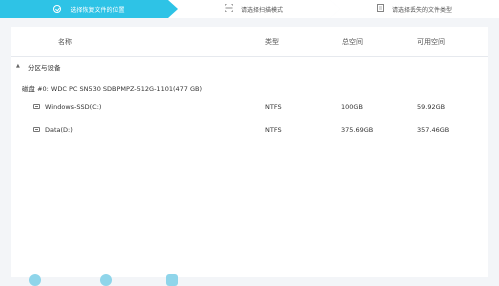 The image size is (499, 286). Describe the element at coordinates (357, 130) in the screenshot. I see `partition-total: 375.69GB` at that location.